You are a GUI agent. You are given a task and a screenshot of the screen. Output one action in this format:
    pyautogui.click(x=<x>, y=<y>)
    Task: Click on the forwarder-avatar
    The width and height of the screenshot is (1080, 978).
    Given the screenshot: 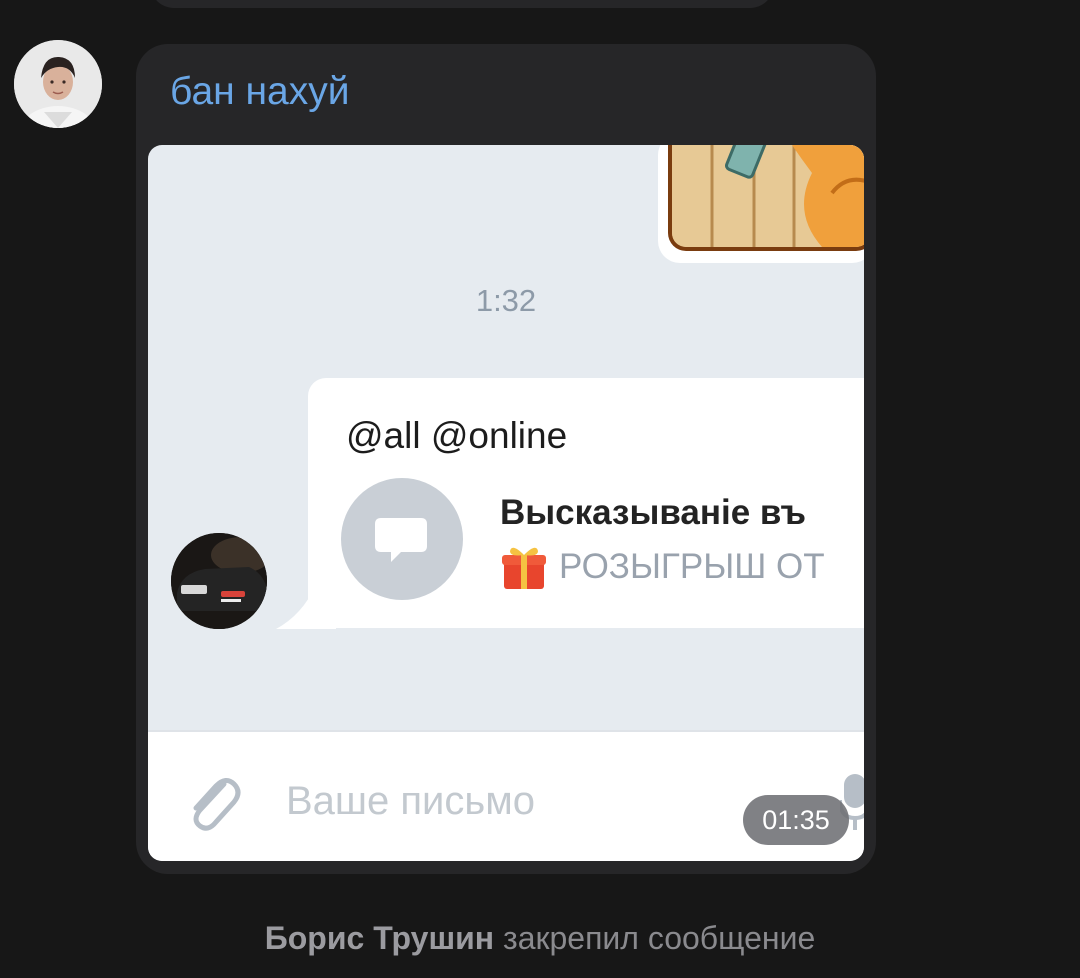 What is the action you would take?
    pyautogui.click(x=219, y=581)
    